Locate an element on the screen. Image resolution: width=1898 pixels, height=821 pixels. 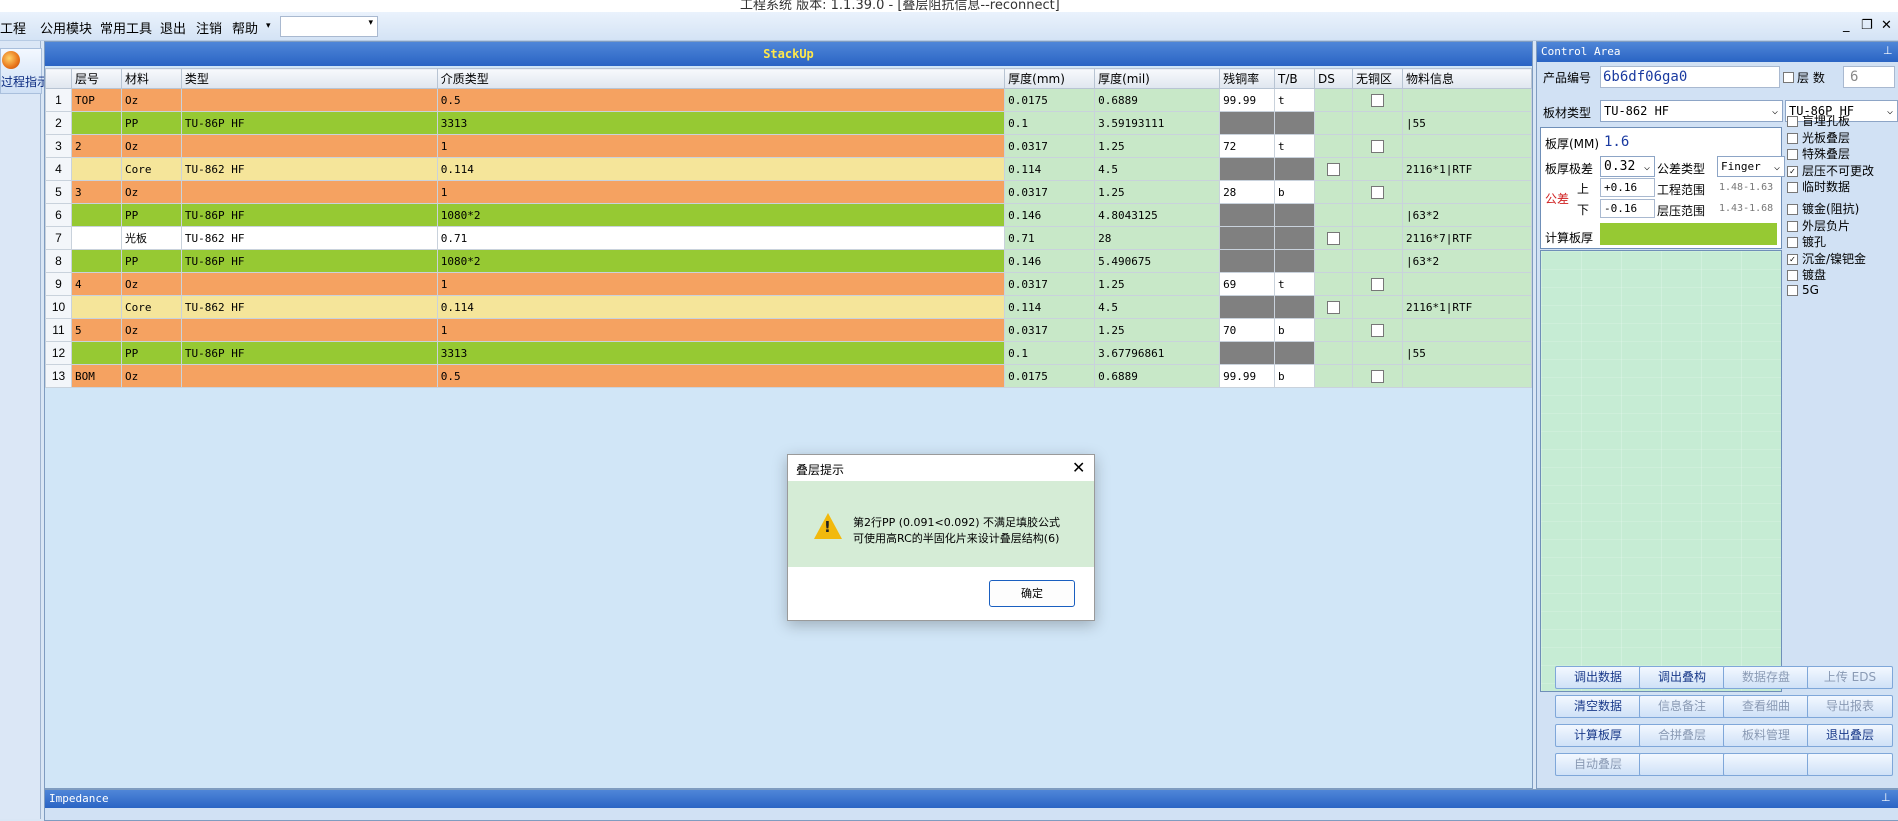
column-header: 材料 is located at coordinates (151, 78).